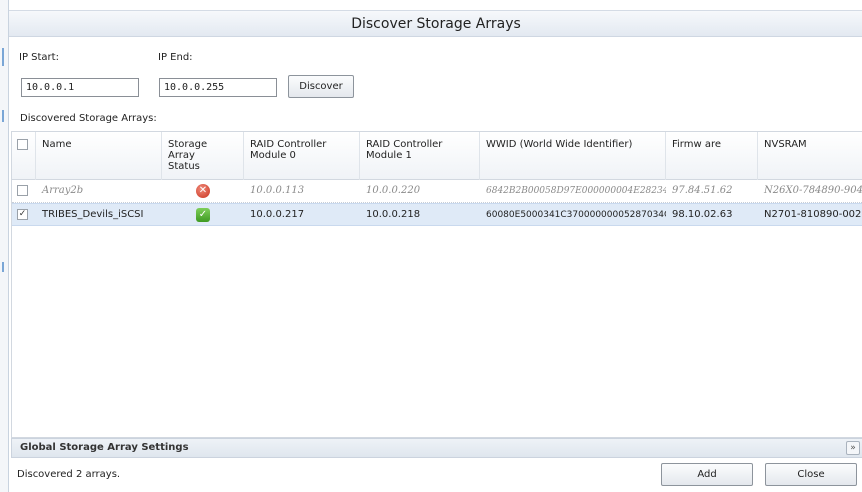 Image resolution: width=862 pixels, height=492 pixels. What do you see at coordinates (80, 87) in the screenshot?
I see `ip-start-input` at bounding box center [80, 87].